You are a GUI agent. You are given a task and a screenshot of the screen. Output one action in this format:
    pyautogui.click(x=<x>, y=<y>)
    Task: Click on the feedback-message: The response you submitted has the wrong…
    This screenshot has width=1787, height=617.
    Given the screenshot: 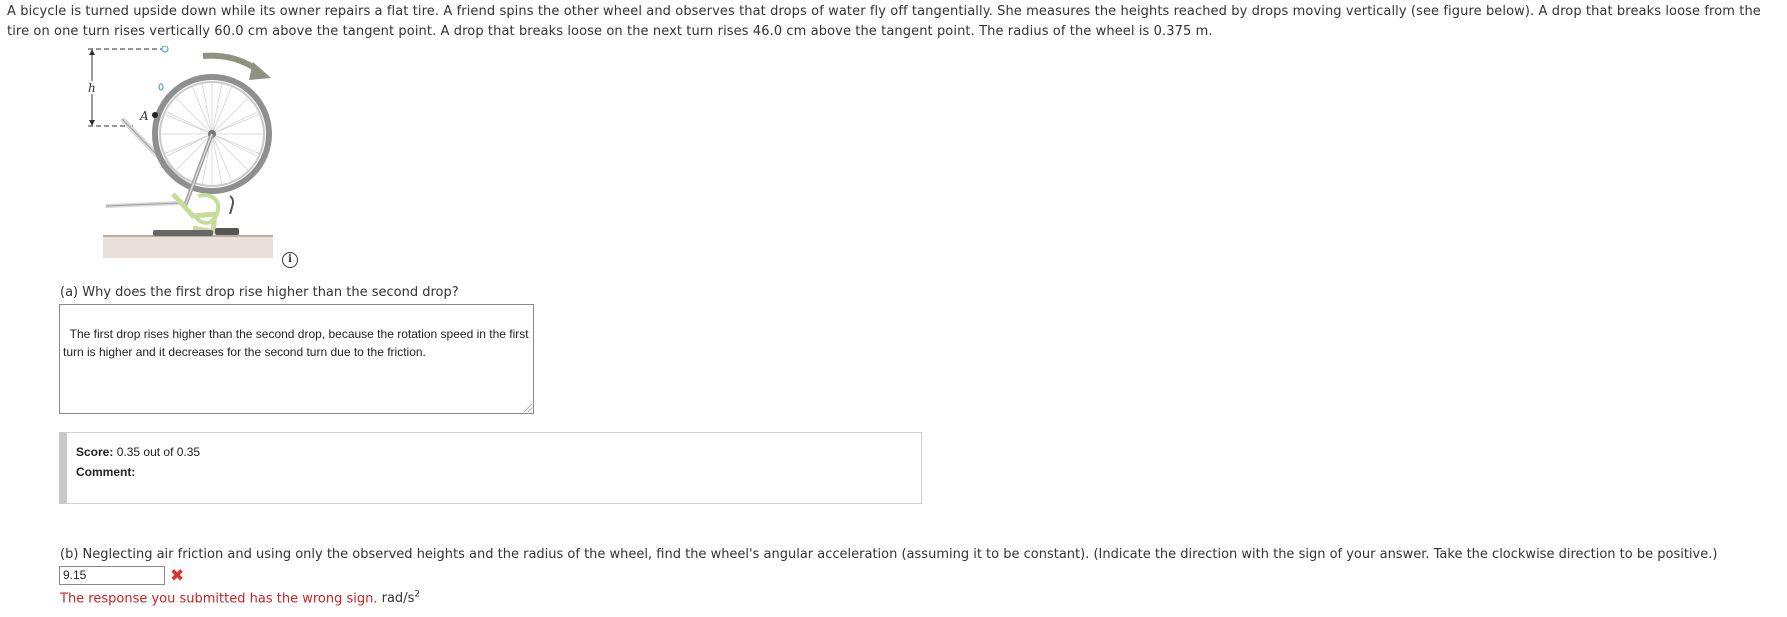 What is the action you would take?
    pyautogui.click(x=219, y=599)
    